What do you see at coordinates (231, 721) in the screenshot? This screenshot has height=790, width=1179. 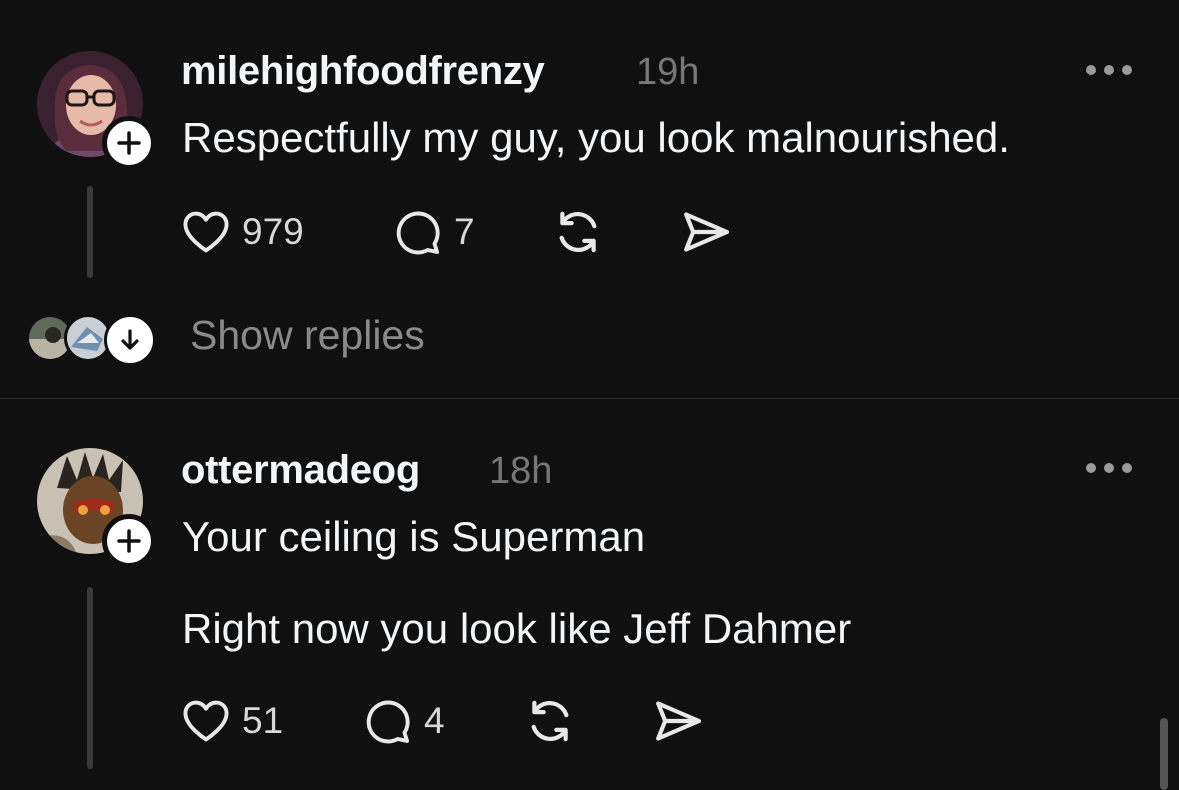 I see `like-button: 51` at bounding box center [231, 721].